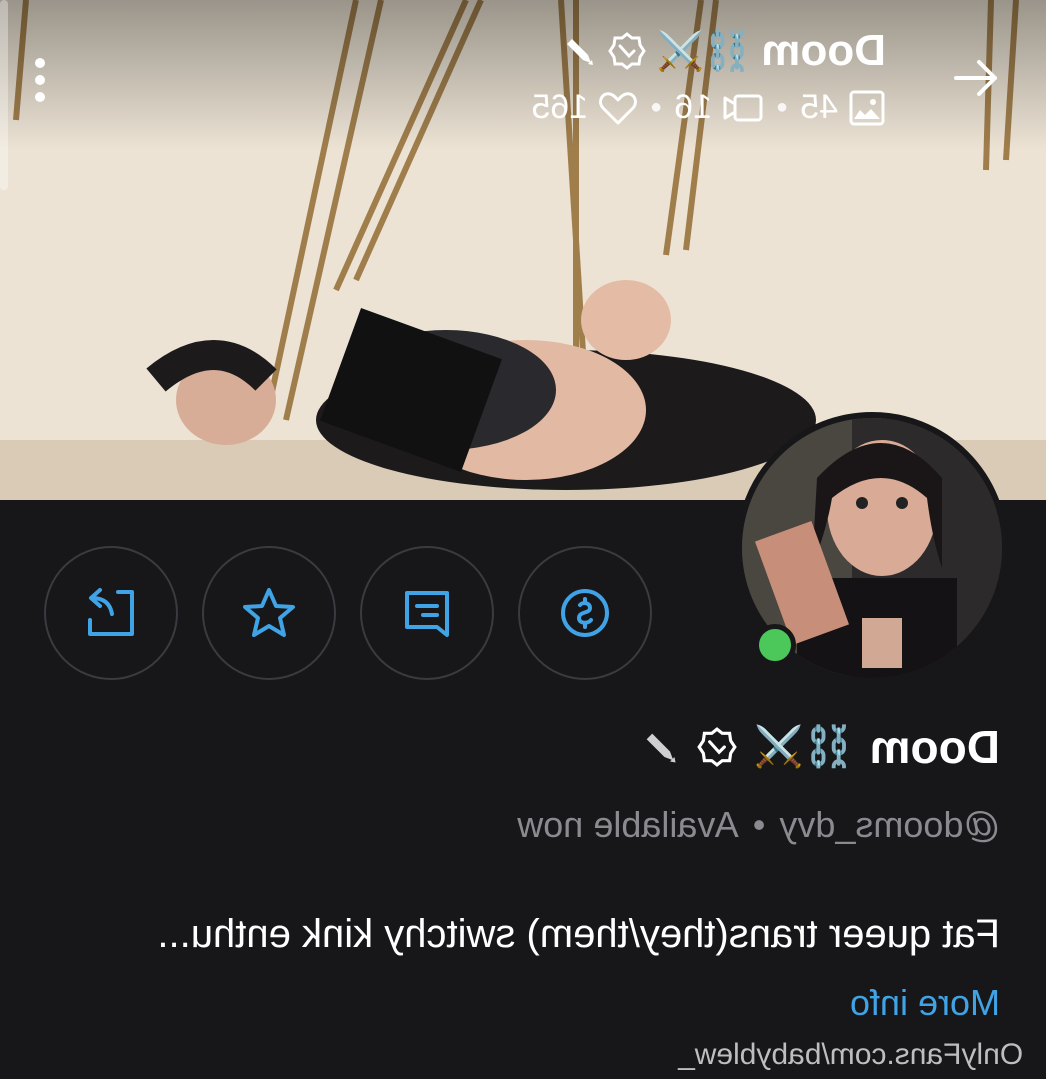  Describe the element at coordinates (804, 747) in the screenshot. I see `profile-emojis: ⛓️⚔️` at that location.